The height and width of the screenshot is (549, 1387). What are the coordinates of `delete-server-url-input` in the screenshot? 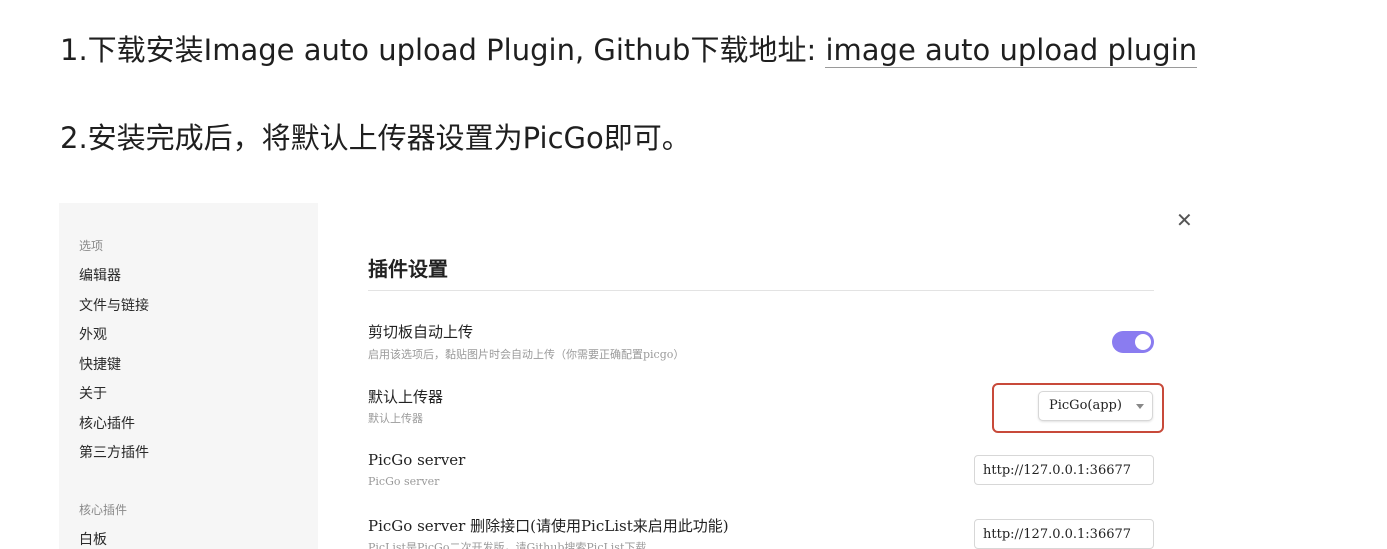 It's located at (1064, 534).